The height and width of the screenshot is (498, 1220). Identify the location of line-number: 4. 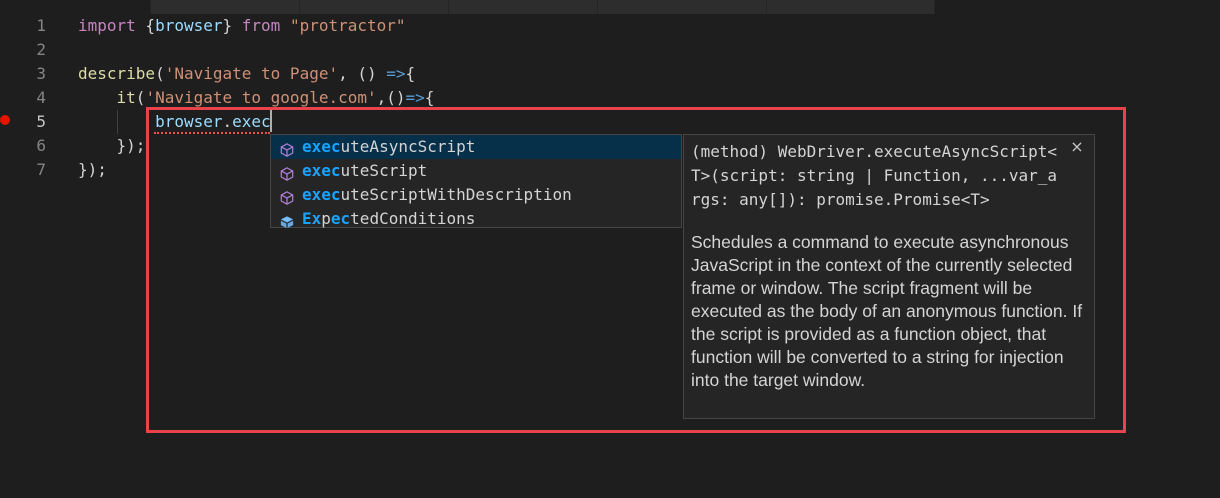
(41, 97).